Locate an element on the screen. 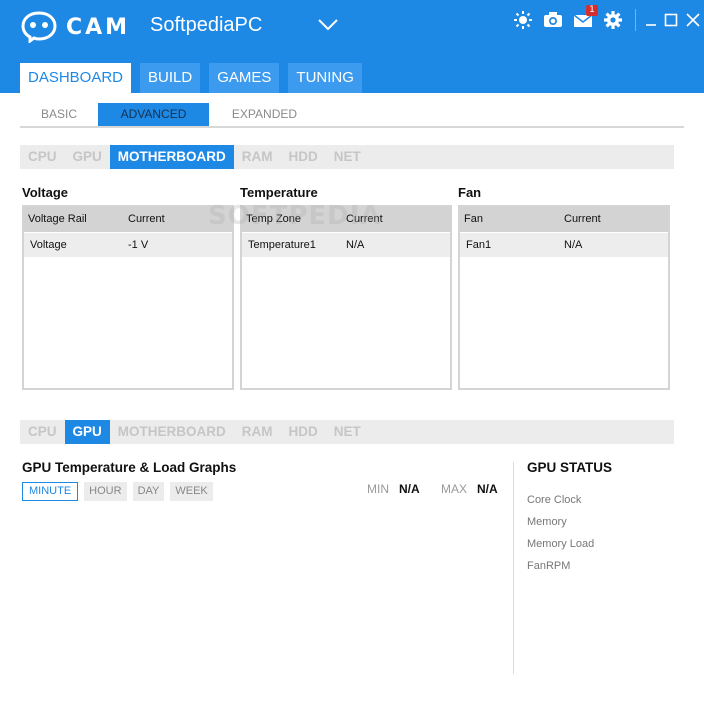 The width and height of the screenshot is (704, 712). camera-icon is located at coordinates (553, 20).